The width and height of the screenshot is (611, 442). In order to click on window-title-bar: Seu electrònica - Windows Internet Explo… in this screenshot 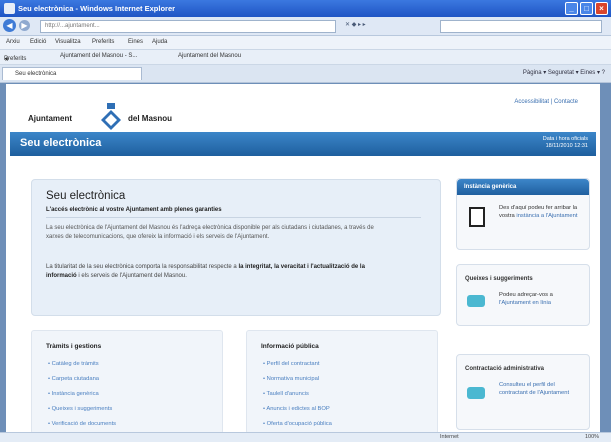, I will do `click(305, 8)`.